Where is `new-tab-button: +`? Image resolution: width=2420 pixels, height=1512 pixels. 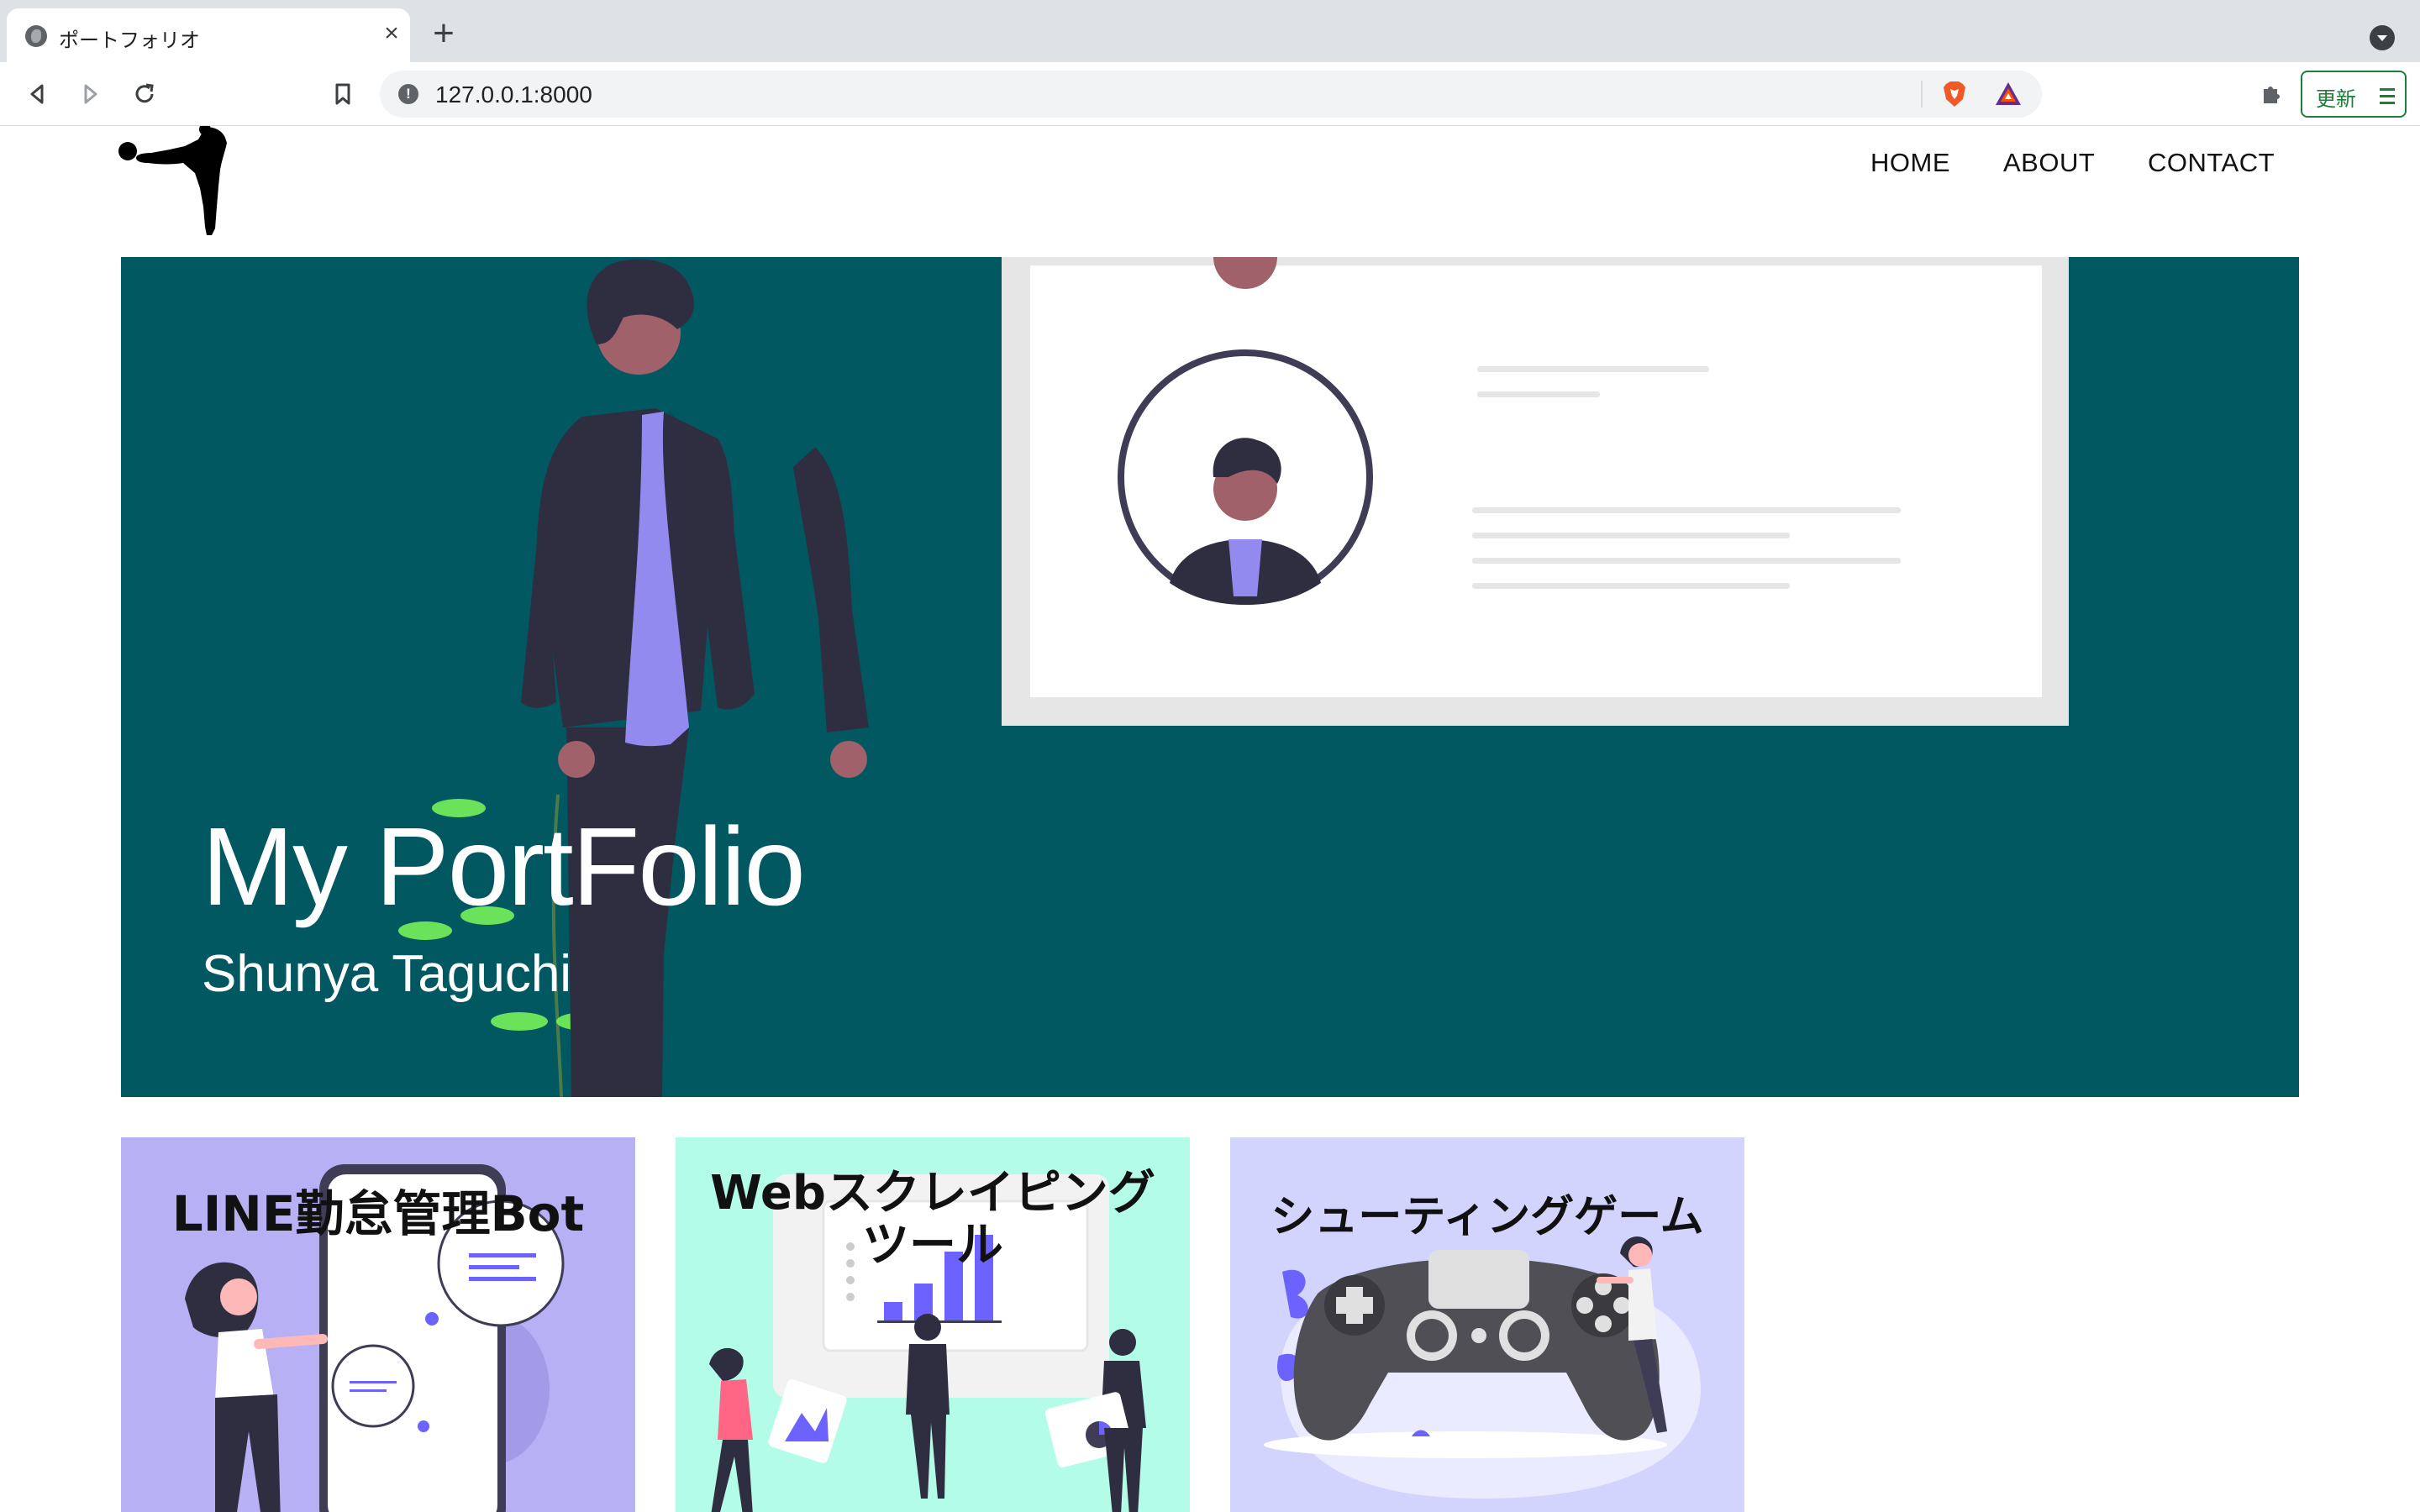 new-tab-button: + is located at coordinates (443, 33).